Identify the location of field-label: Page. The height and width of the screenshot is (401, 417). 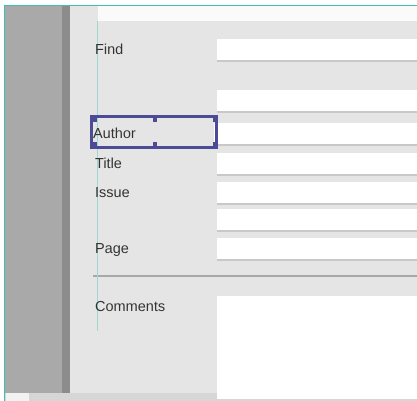
(112, 249).